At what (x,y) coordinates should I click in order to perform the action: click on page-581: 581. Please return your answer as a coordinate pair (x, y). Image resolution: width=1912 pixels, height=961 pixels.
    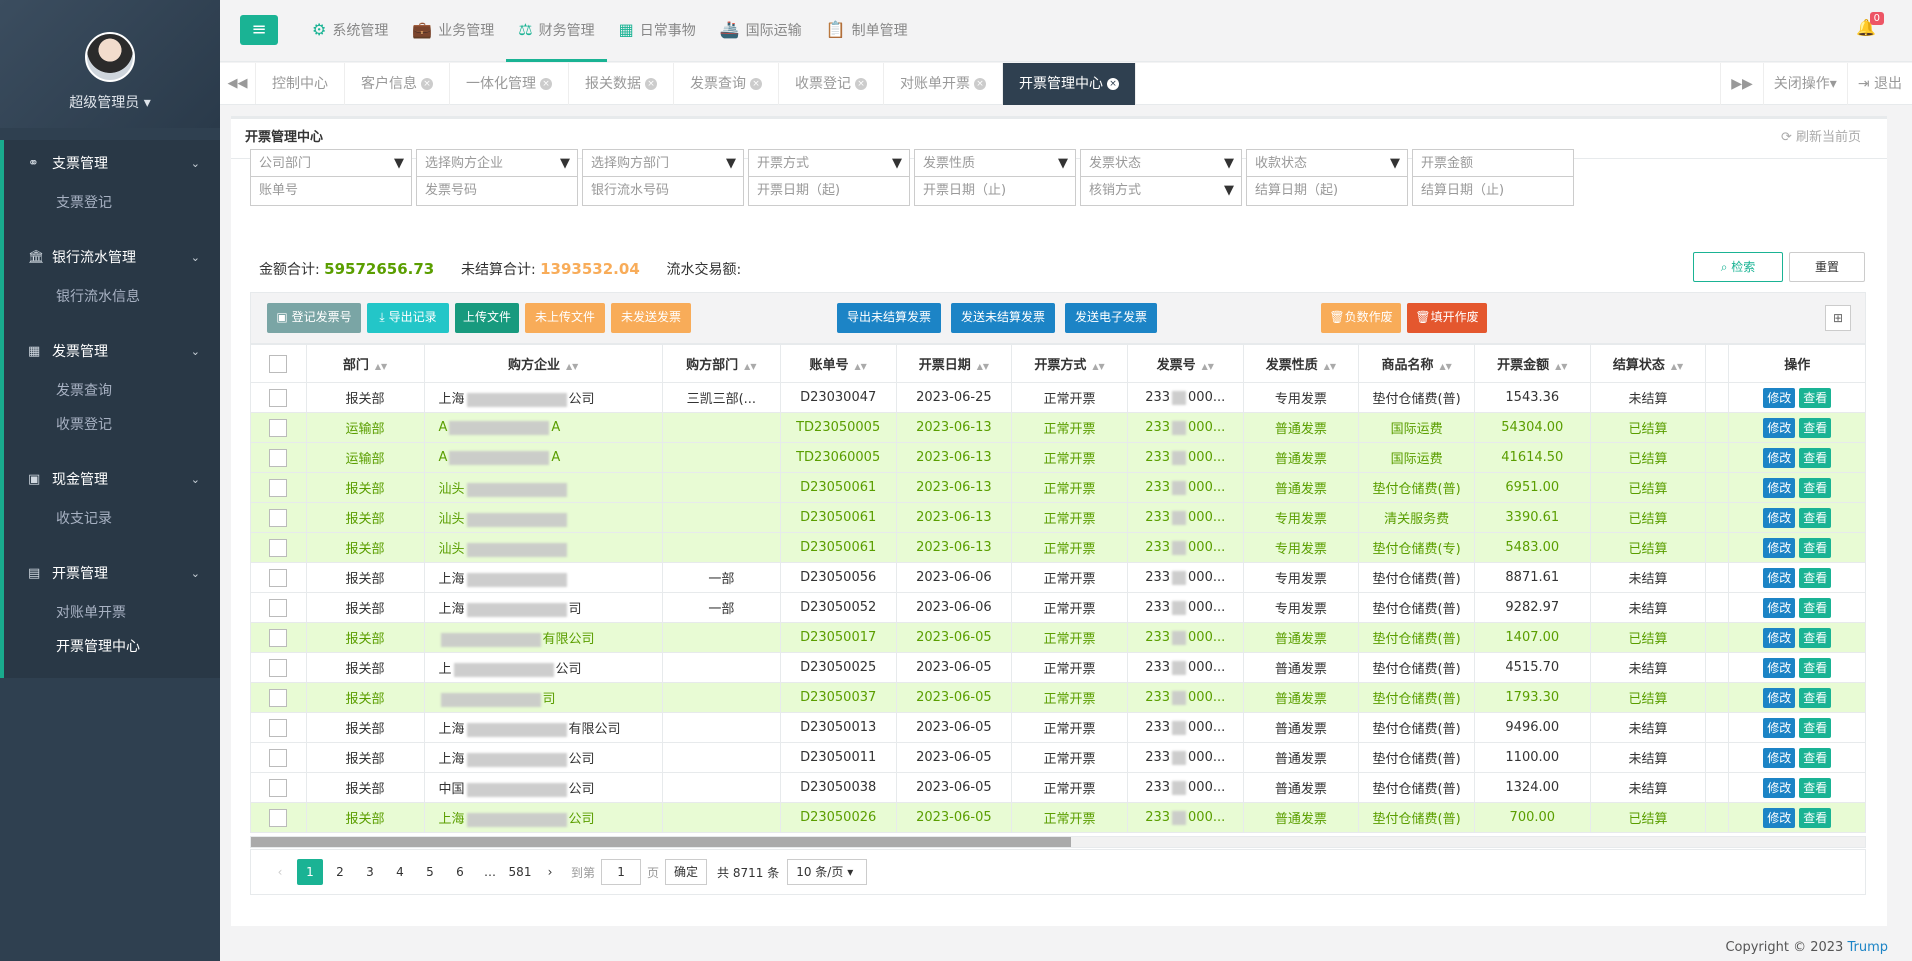
    Looking at the image, I should click on (520, 872).